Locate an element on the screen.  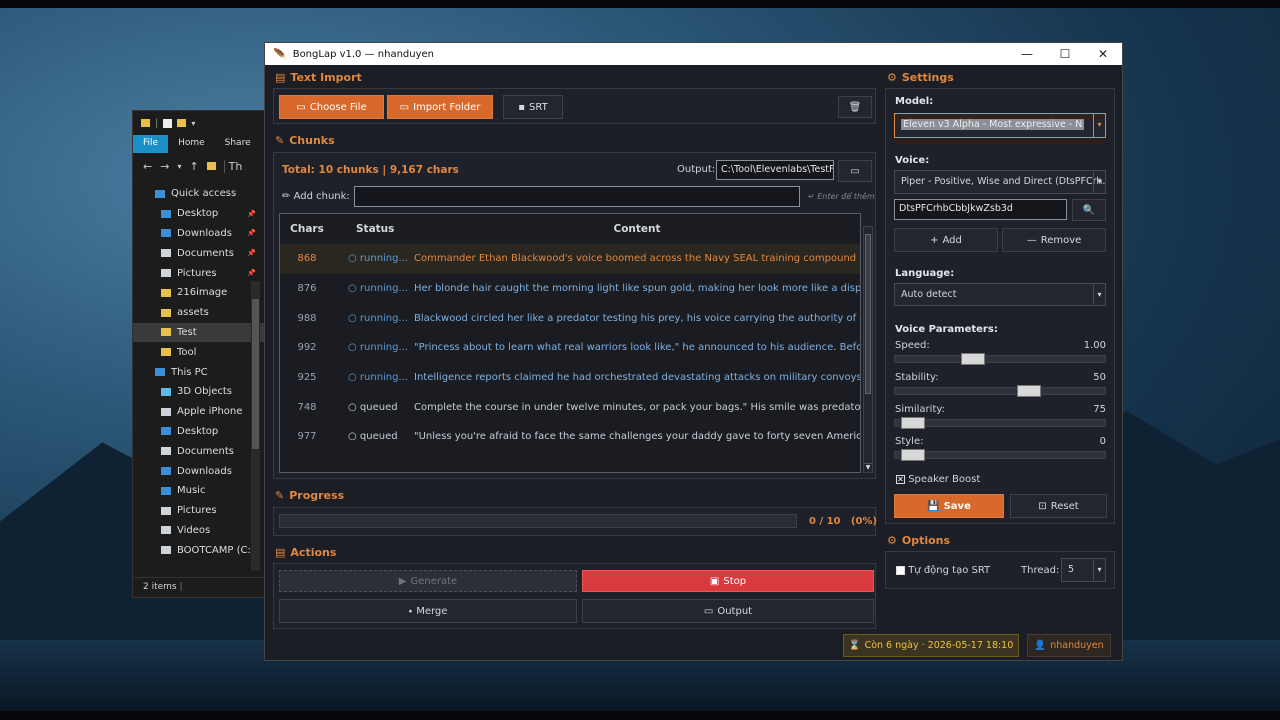
ribbon-tab-share: Share is located at coordinates (238, 144).